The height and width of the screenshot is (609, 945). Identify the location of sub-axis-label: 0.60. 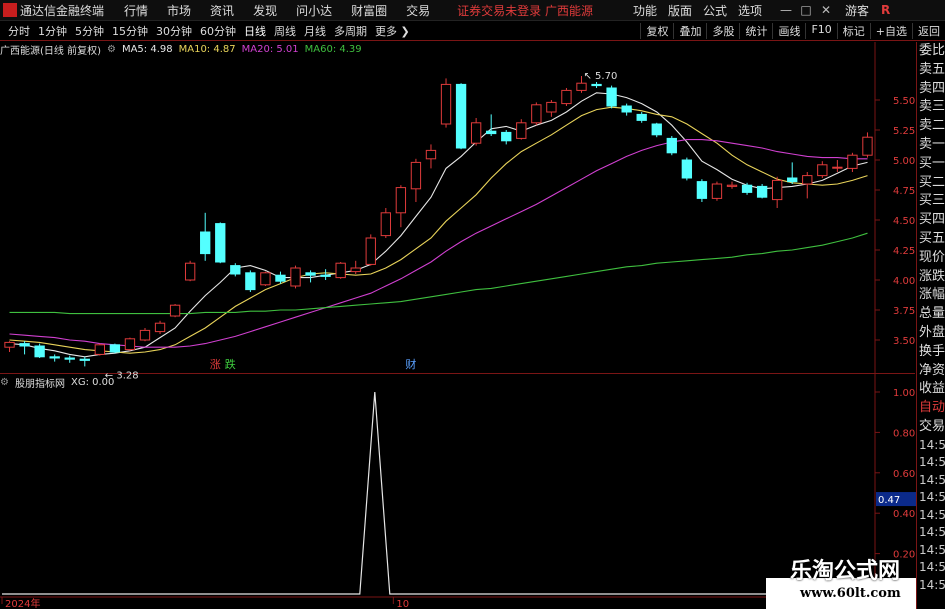
(904, 474).